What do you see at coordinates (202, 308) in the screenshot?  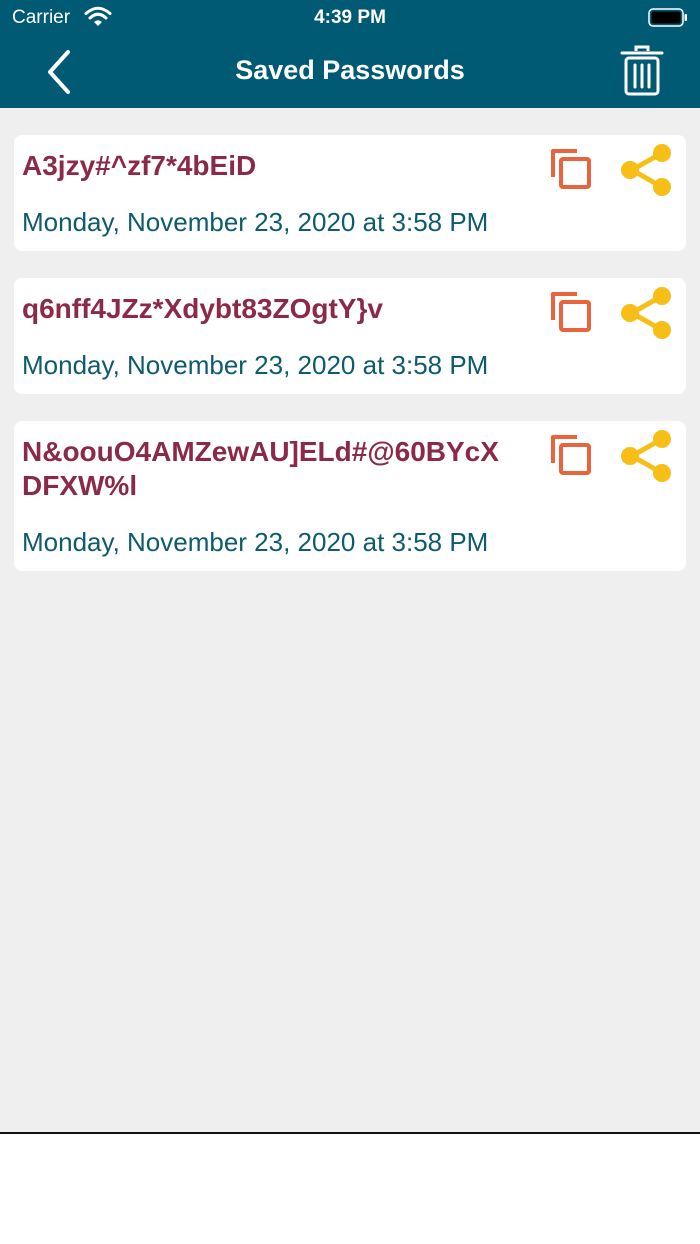 I see `password-text: q6nff4JZz*Xdybt83ZOgtY}v` at bounding box center [202, 308].